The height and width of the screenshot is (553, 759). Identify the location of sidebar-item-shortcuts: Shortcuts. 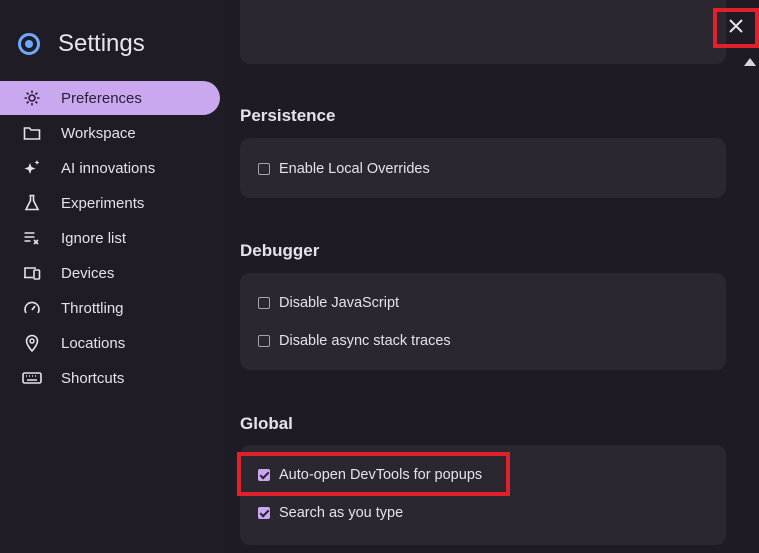
(110, 378).